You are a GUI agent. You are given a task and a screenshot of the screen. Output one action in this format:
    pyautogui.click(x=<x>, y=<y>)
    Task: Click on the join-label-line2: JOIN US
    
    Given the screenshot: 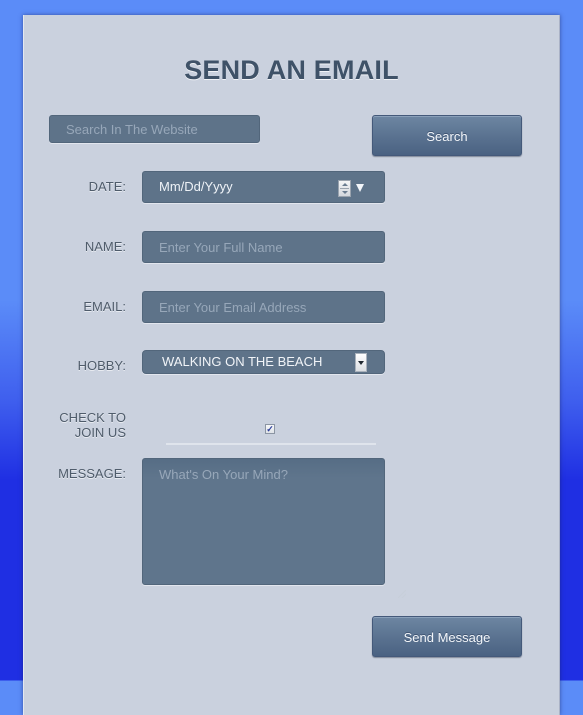 What is the action you would take?
    pyautogui.click(x=100, y=432)
    